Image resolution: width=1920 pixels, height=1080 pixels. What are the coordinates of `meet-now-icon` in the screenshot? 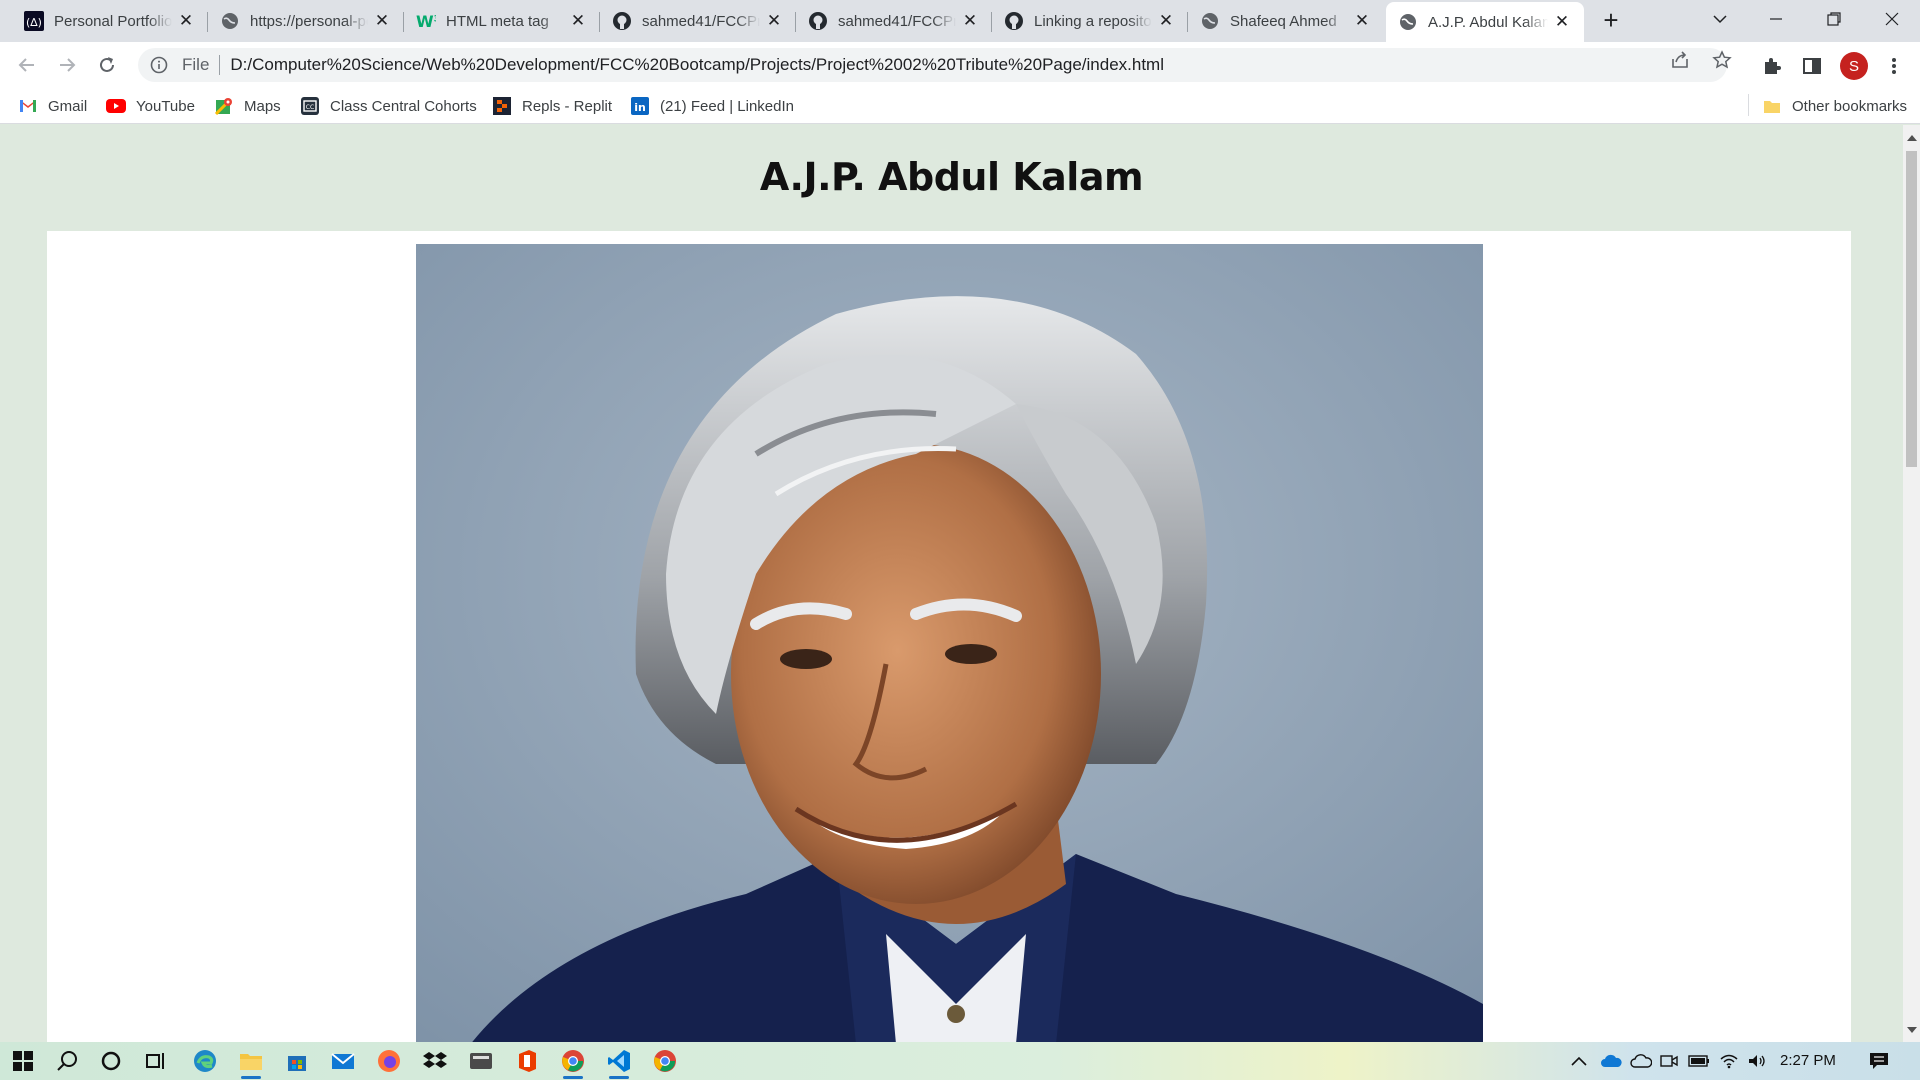 It's located at (1669, 1061).